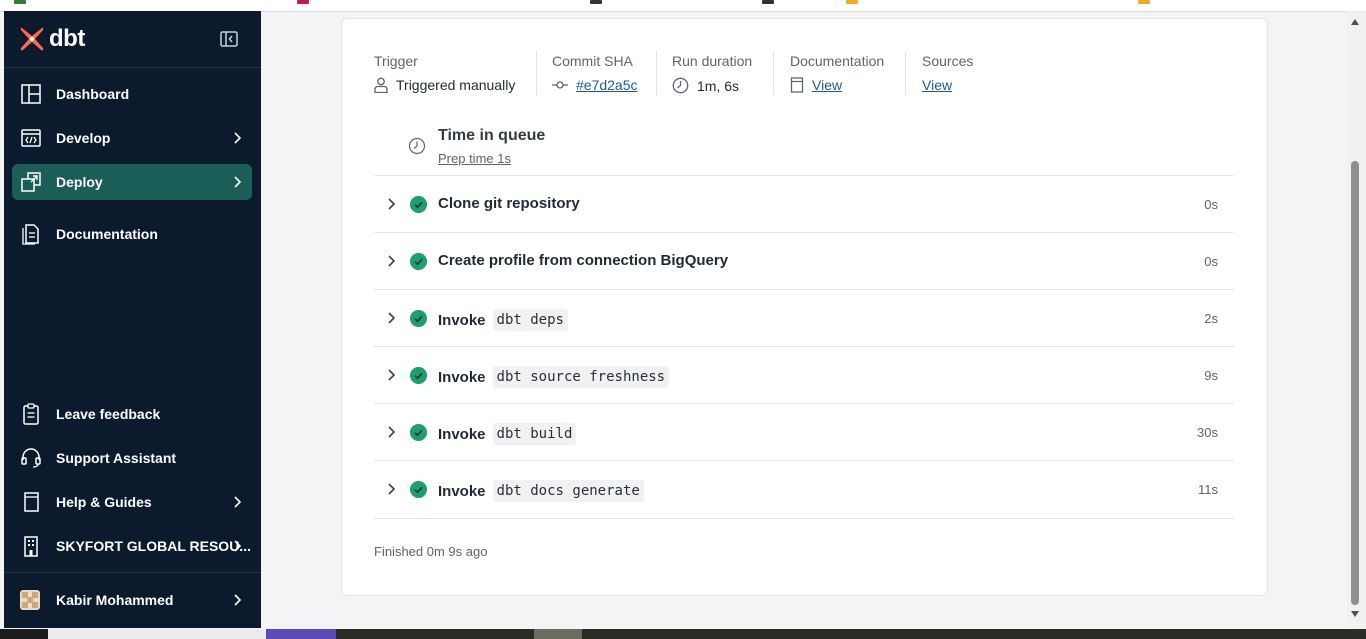  Describe the element at coordinates (530, 320) in the screenshot. I see `step-command: dbt deps` at that location.